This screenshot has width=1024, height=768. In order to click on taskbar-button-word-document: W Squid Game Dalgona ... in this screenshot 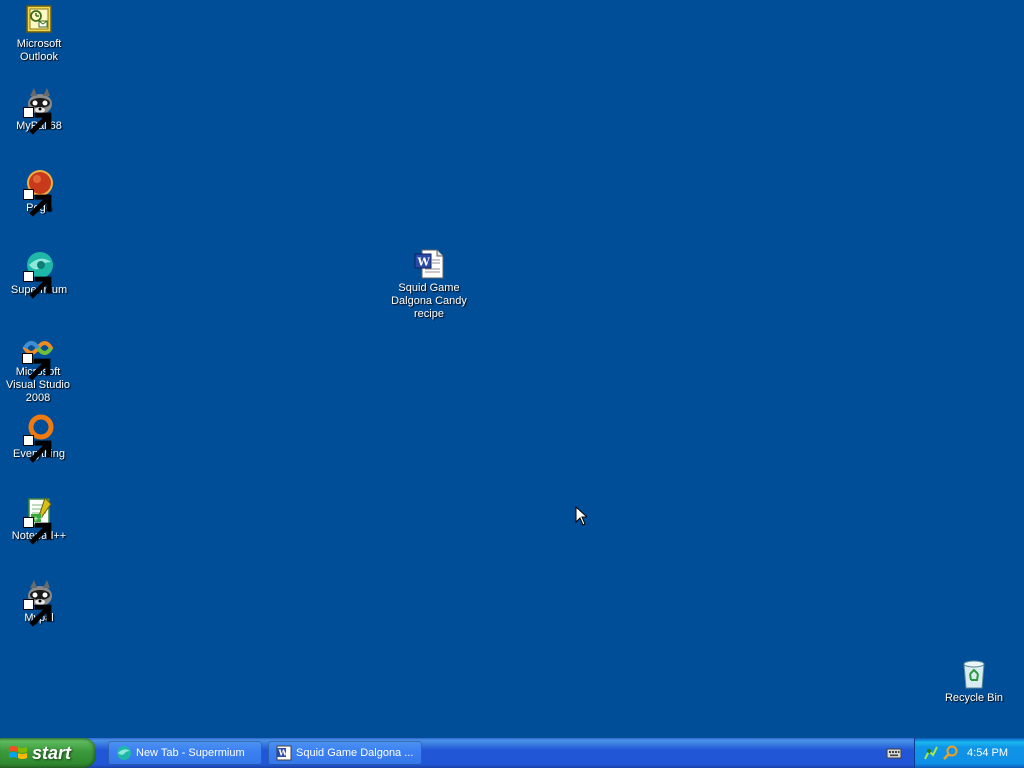, I will do `click(345, 753)`.